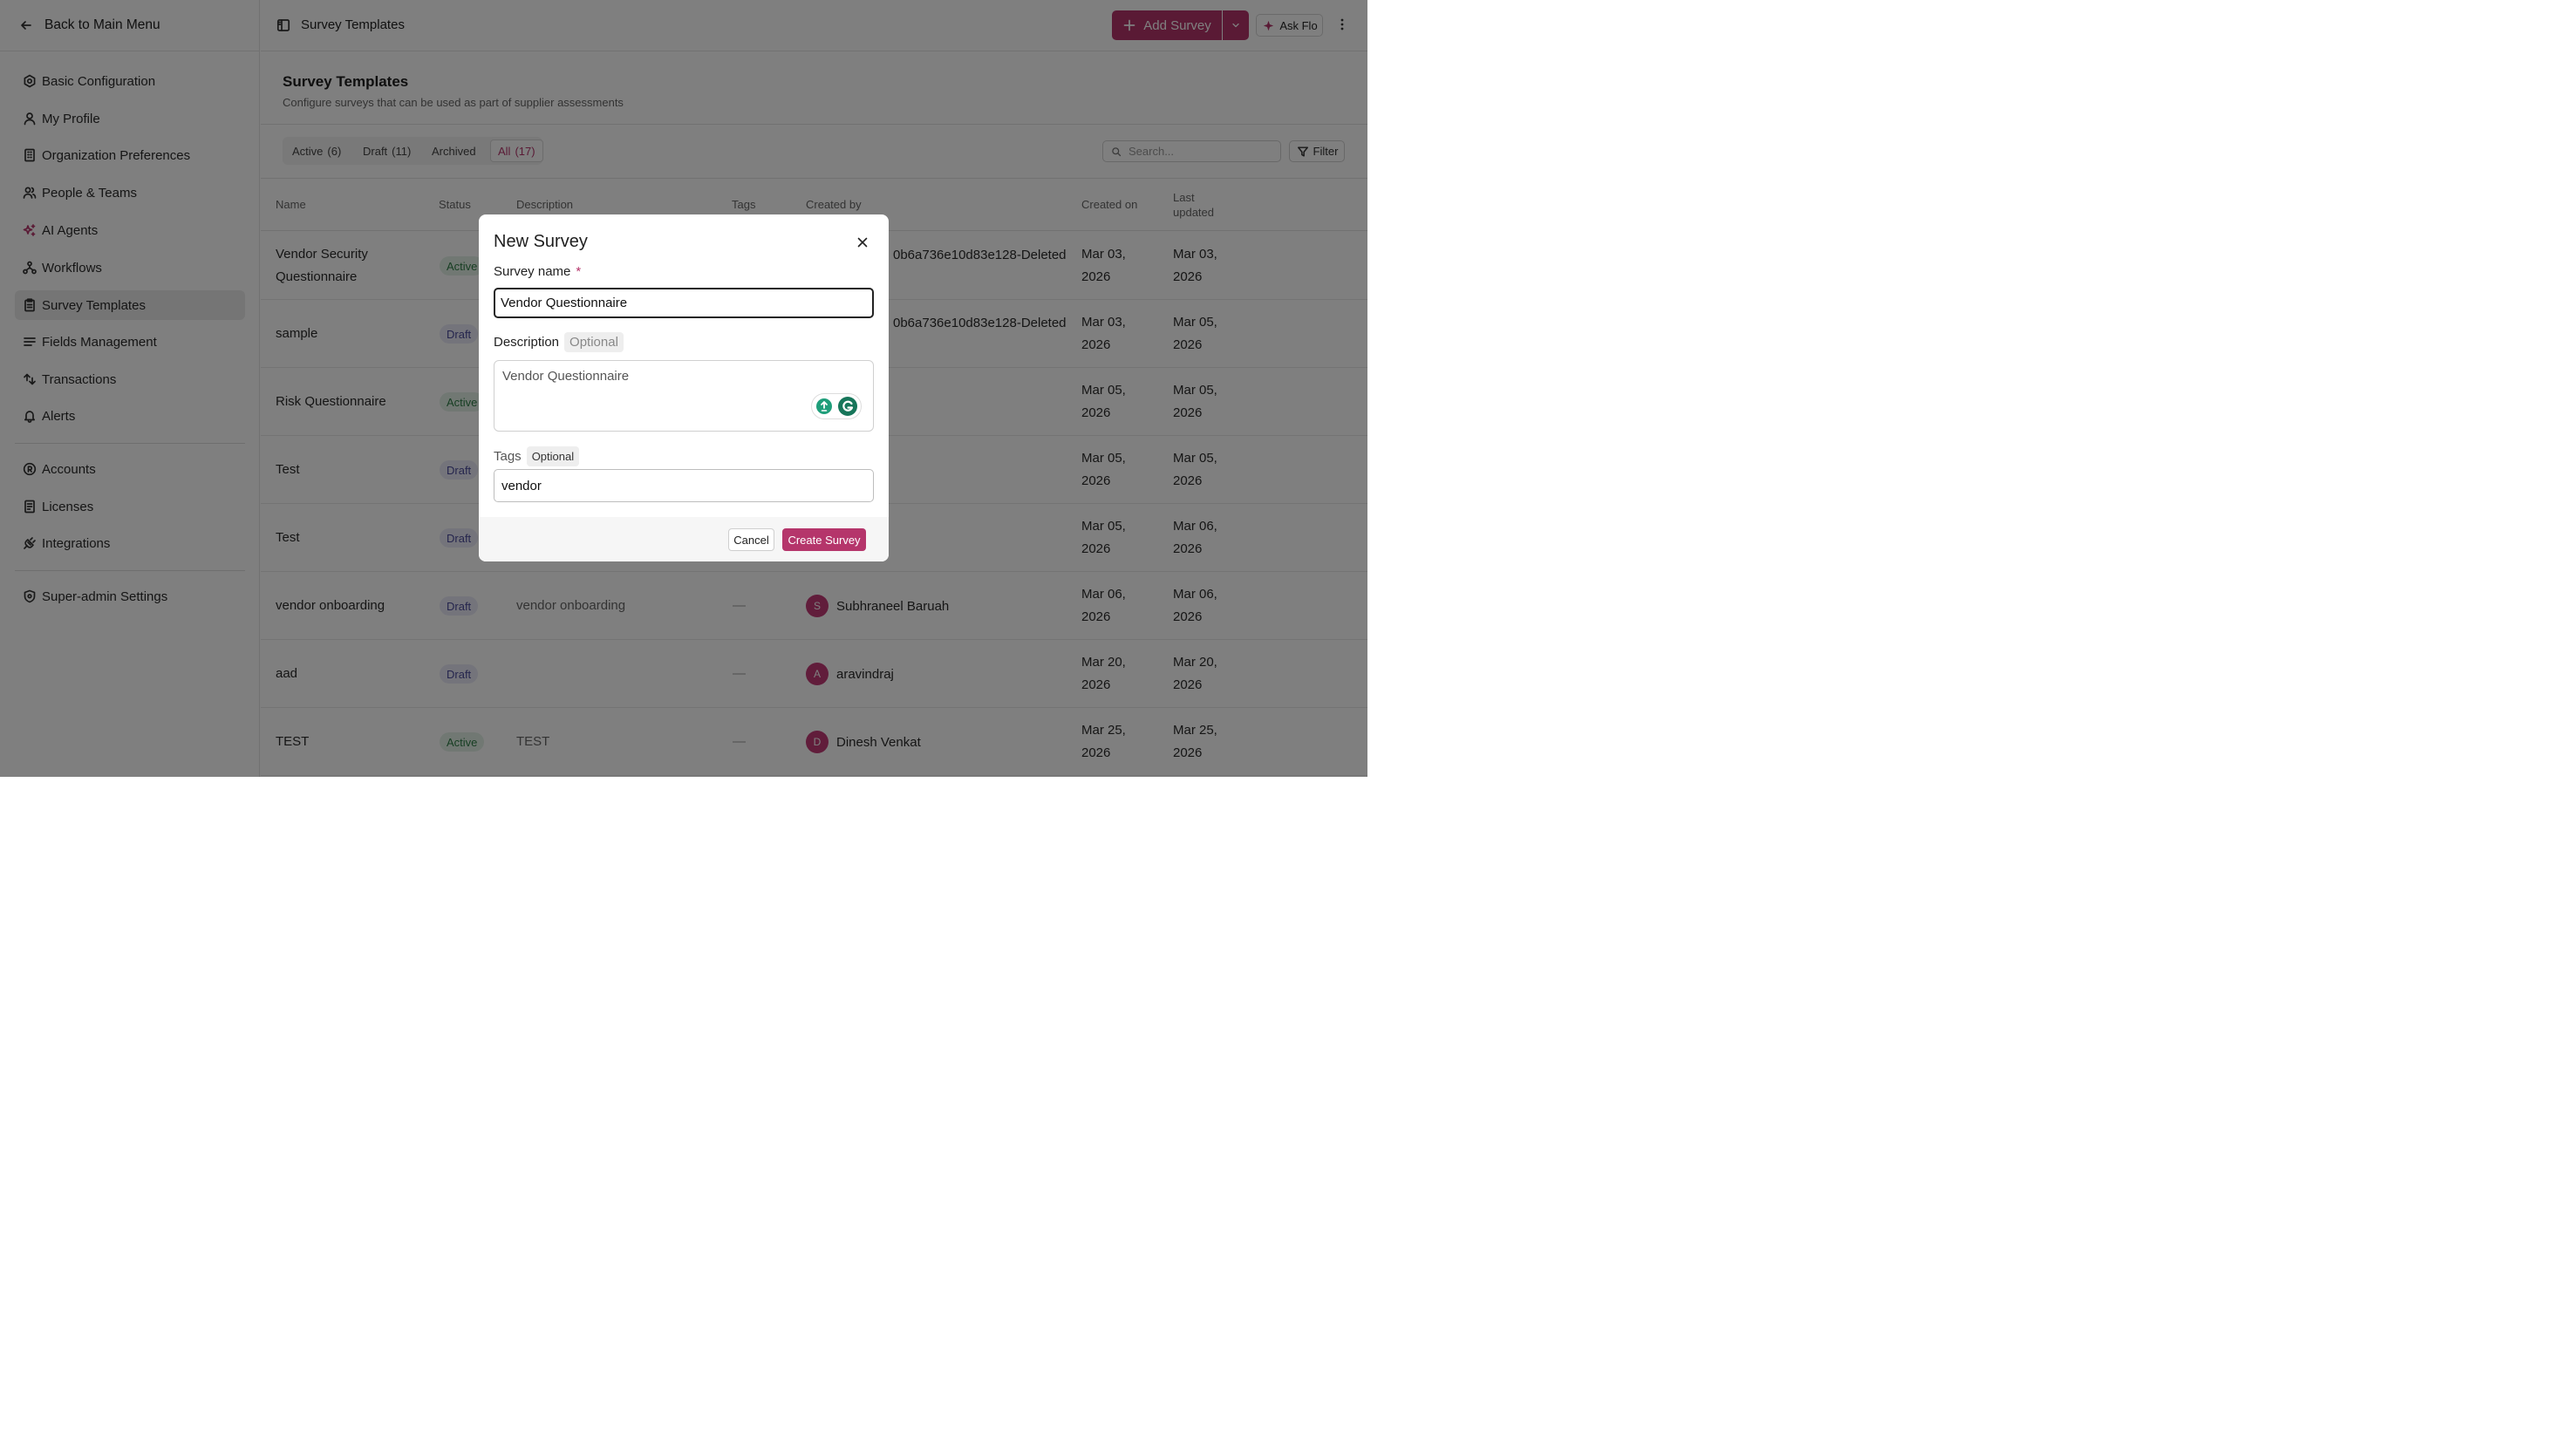 The width and height of the screenshot is (2564, 1456). Describe the element at coordinates (541, 241) in the screenshot. I see `dialog-title: New Survey` at that location.